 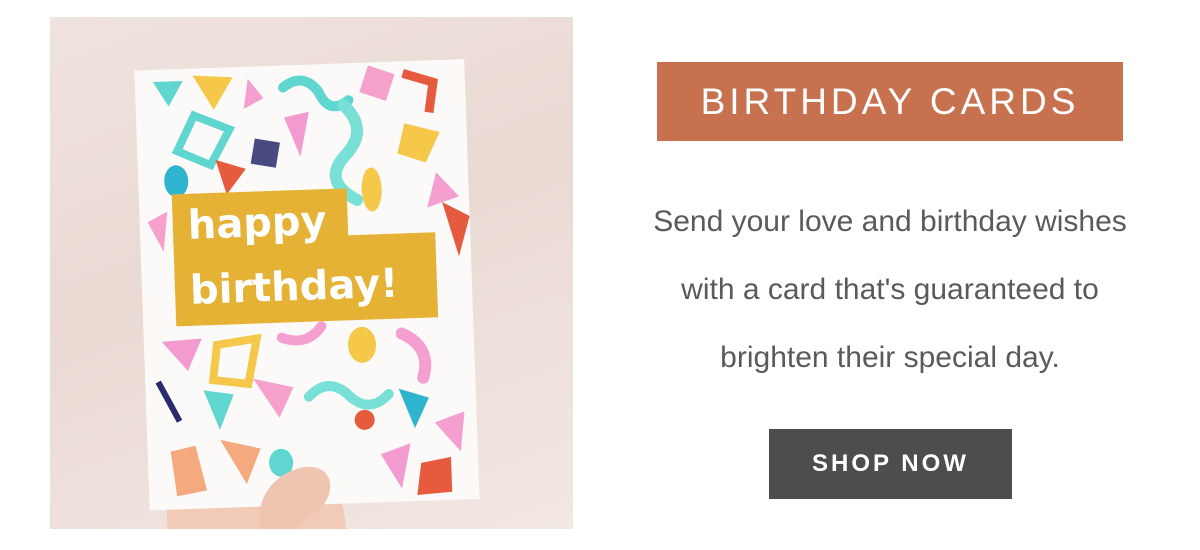 I want to click on description-line-1: Send your love and birthday wishes, so click(x=890, y=221).